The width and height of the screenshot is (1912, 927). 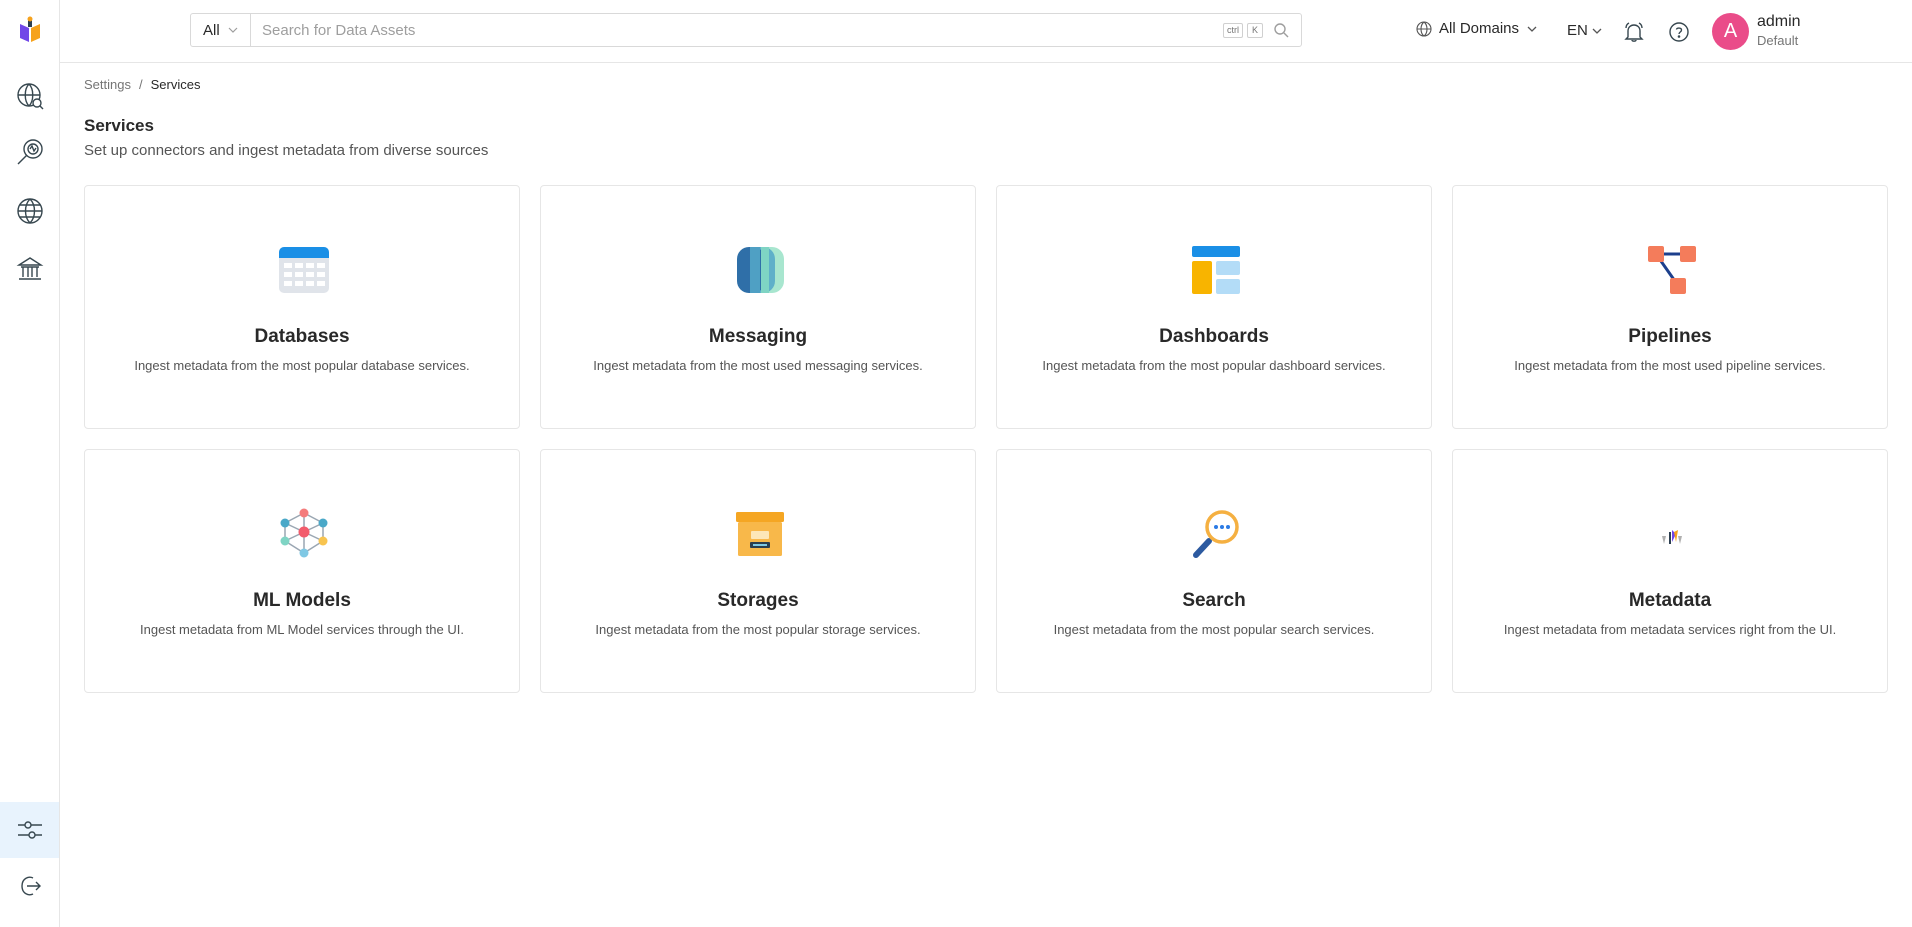 What do you see at coordinates (221, 30) in the screenshot?
I see `search-scope-select: All` at bounding box center [221, 30].